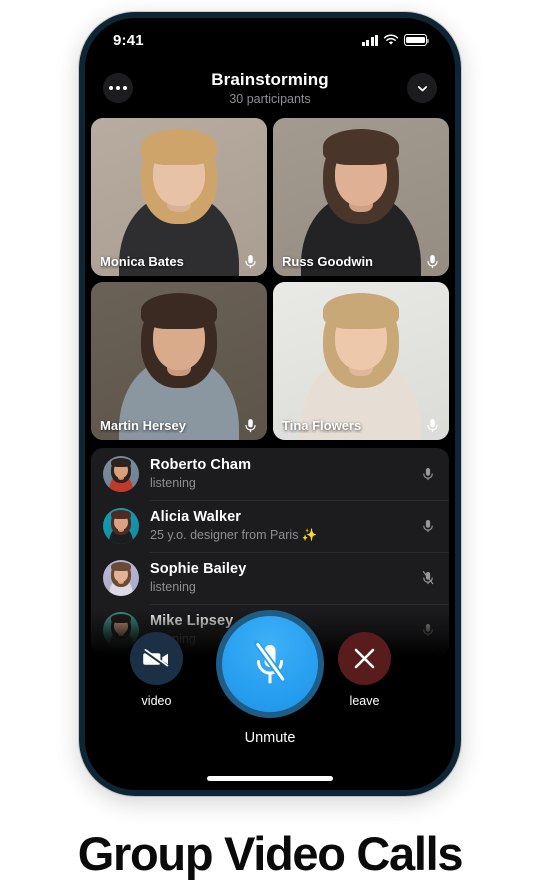 This screenshot has width=540, height=896. I want to click on video-tile-name: Russ Goodwin, so click(327, 261).